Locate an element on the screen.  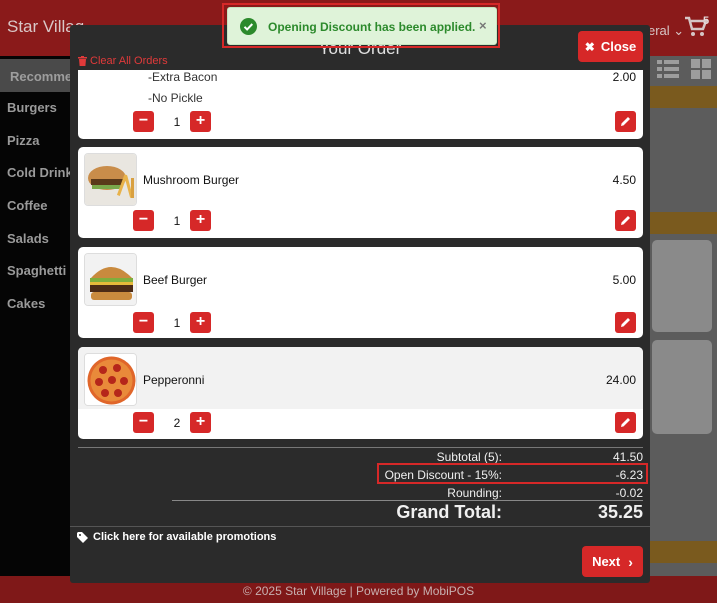
modifier-price: 2.00 is located at coordinates (624, 77).